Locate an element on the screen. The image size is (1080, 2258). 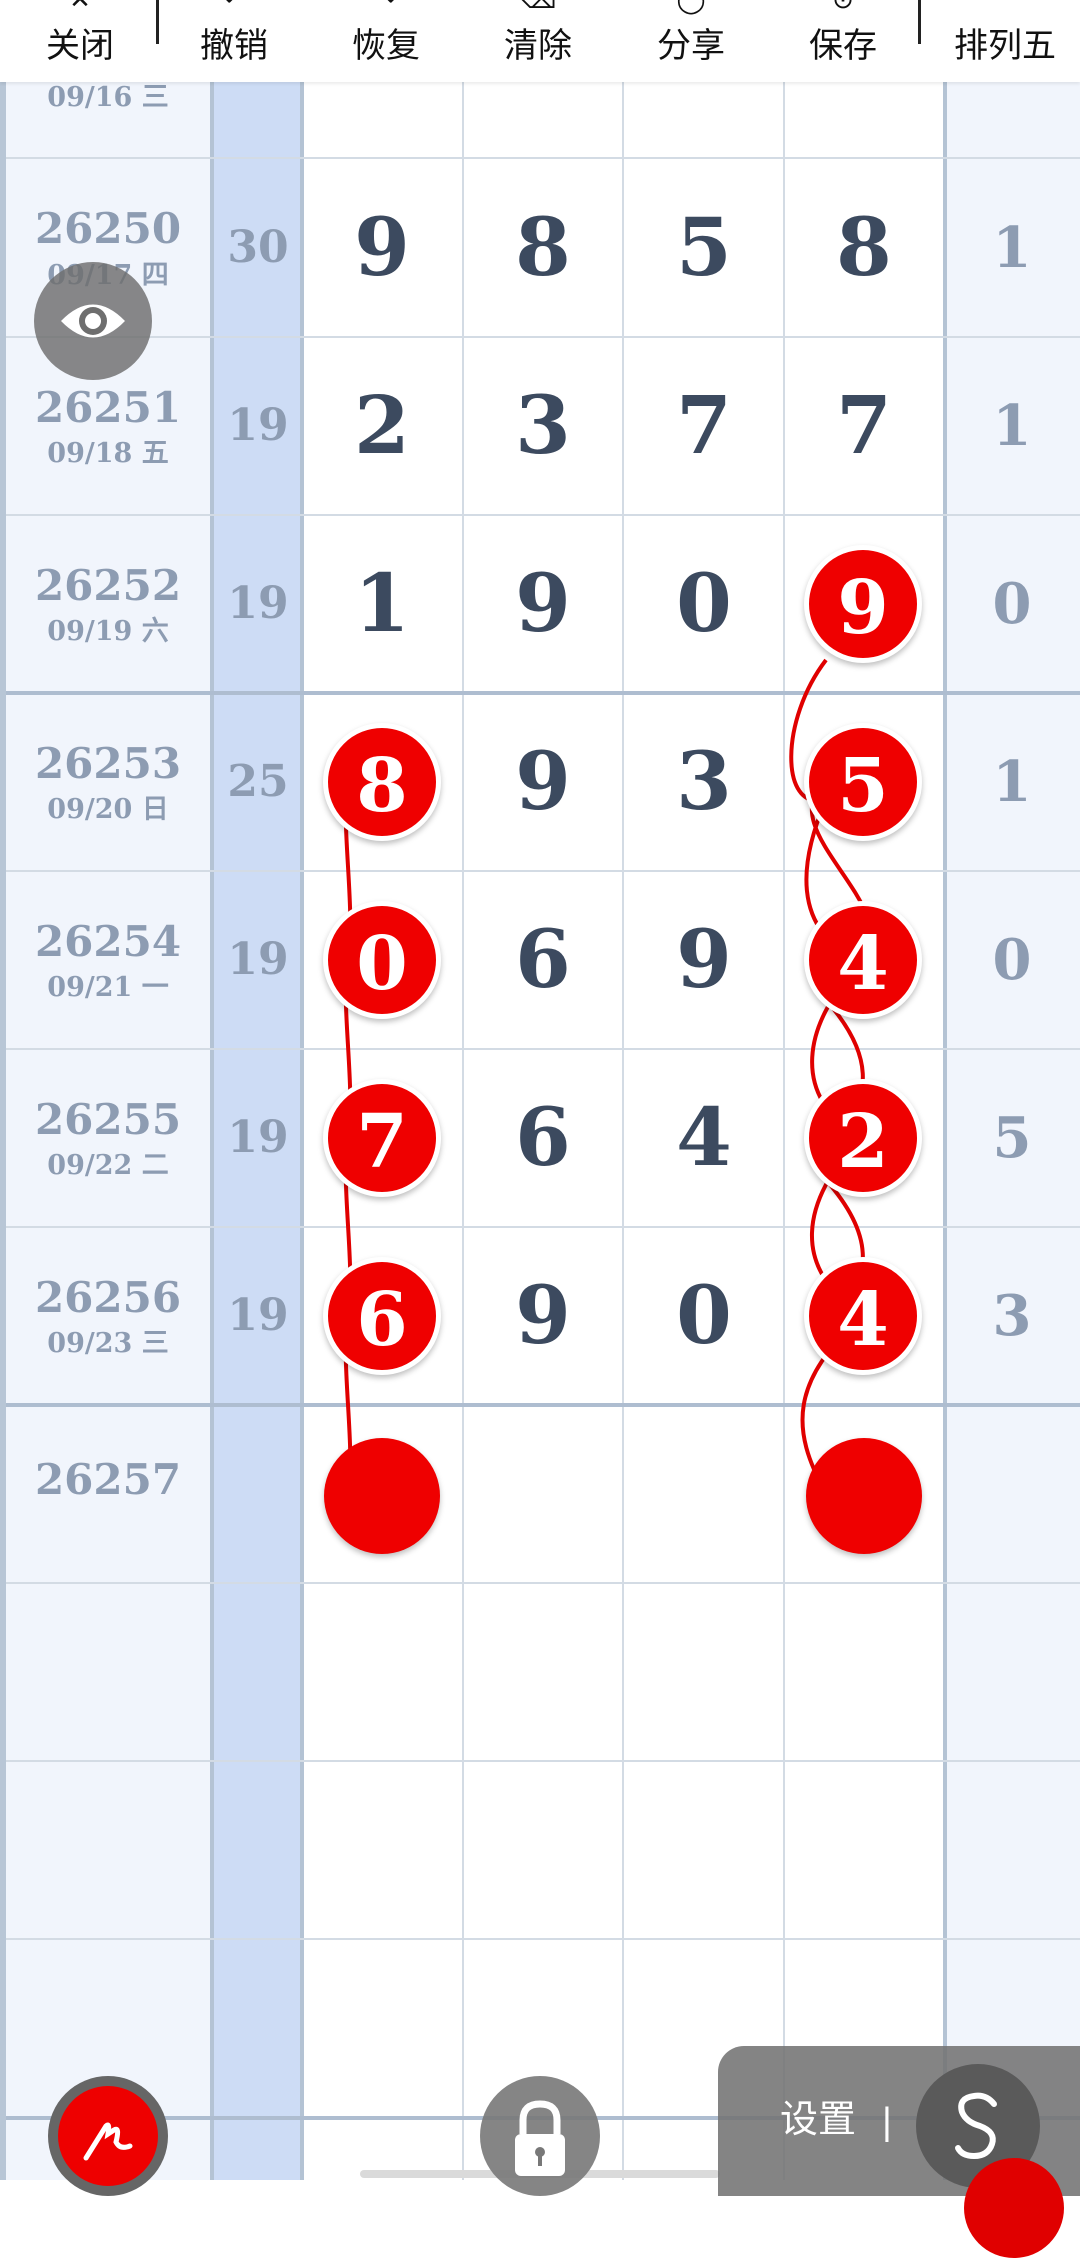
share-button: ◯ 分享 is located at coordinates (691, 41).